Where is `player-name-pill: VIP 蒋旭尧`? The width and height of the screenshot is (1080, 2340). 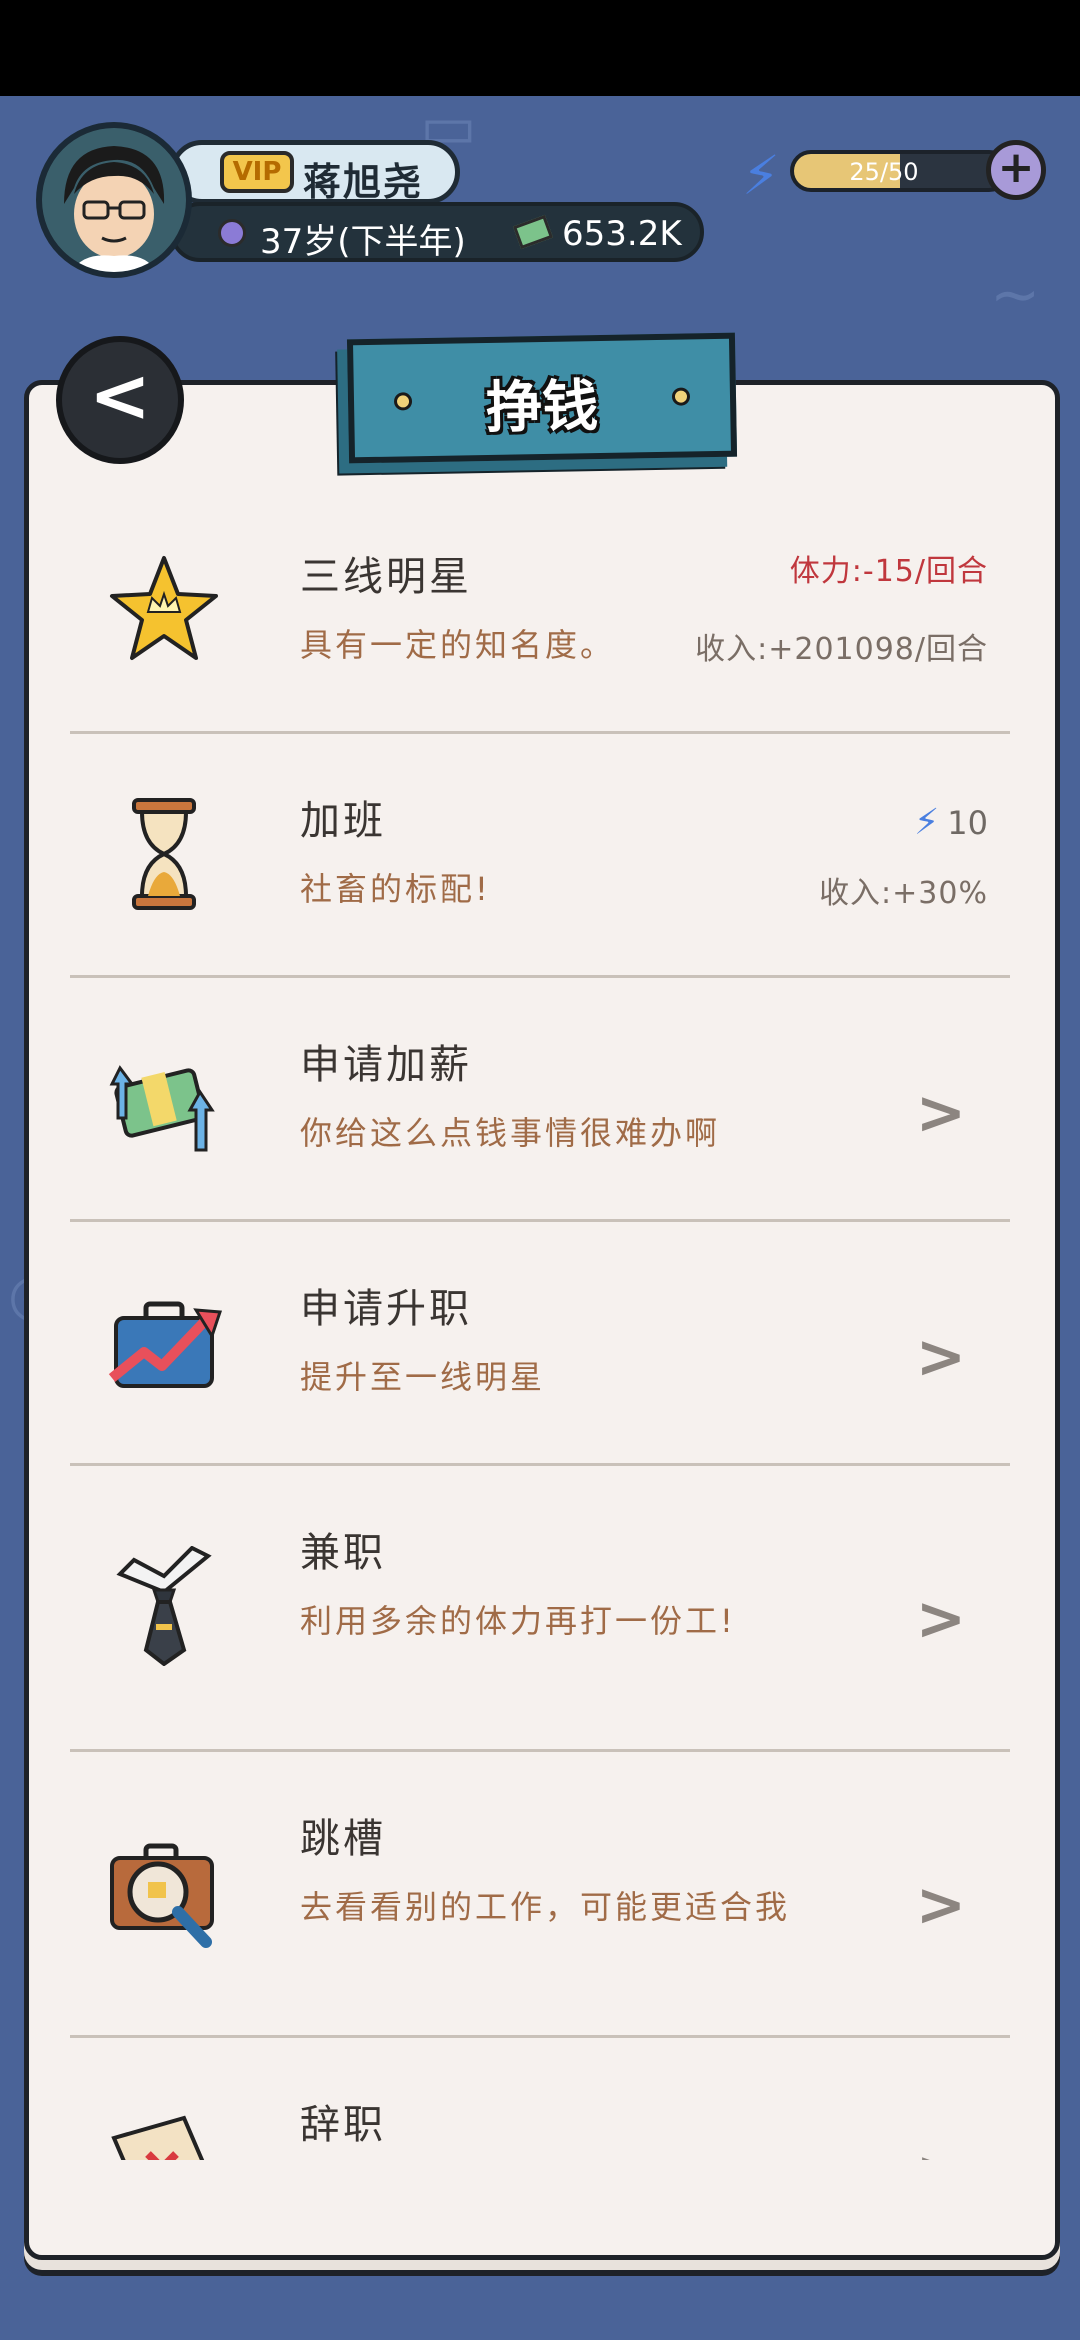 player-name-pill: VIP 蒋旭尧 is located at coordinates (315, 172).